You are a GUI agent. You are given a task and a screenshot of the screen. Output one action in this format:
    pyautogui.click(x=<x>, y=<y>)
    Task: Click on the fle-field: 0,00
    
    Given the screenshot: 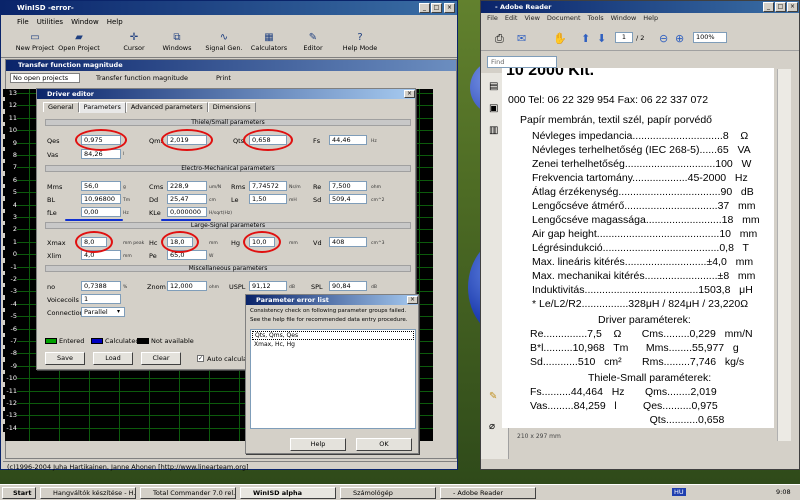 What is the action you would take?
    pyautogui.click(x=101, y=212)
    